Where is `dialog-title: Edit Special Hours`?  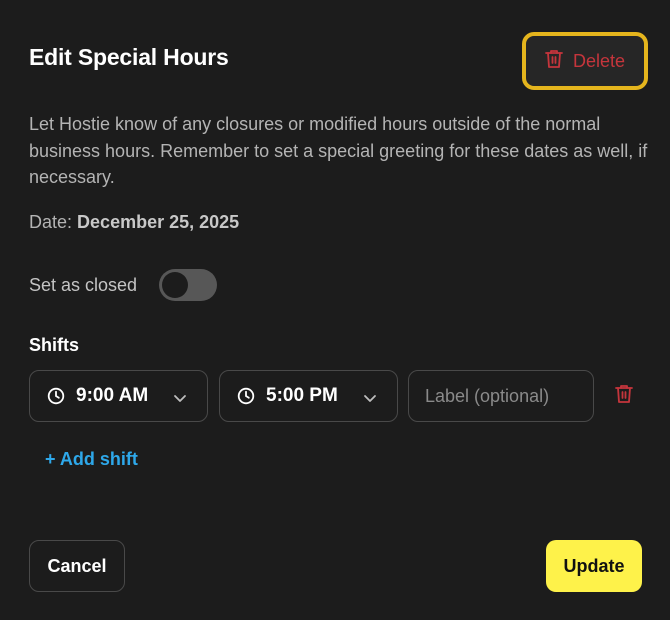
dialog-title: Edit Special Hours is located at coordinates (129, 57).